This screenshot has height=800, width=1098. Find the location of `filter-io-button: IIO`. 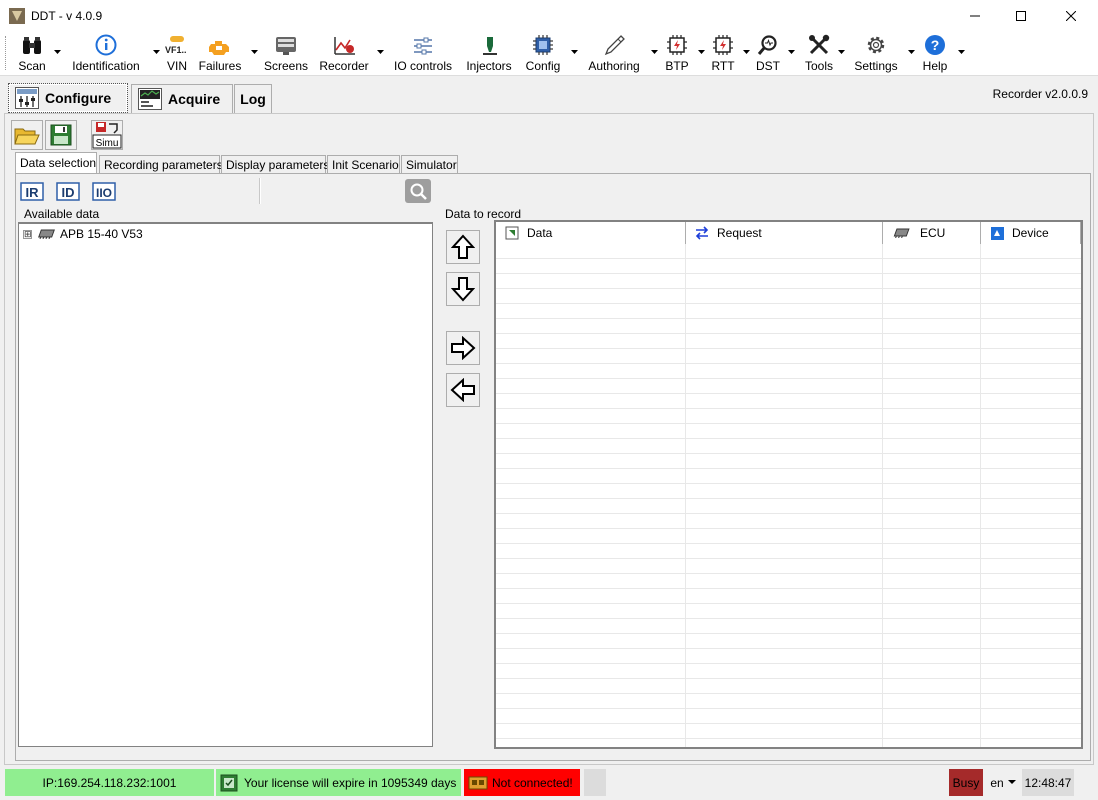

filter-io-button: IIO is located at coordinates (104, 191).